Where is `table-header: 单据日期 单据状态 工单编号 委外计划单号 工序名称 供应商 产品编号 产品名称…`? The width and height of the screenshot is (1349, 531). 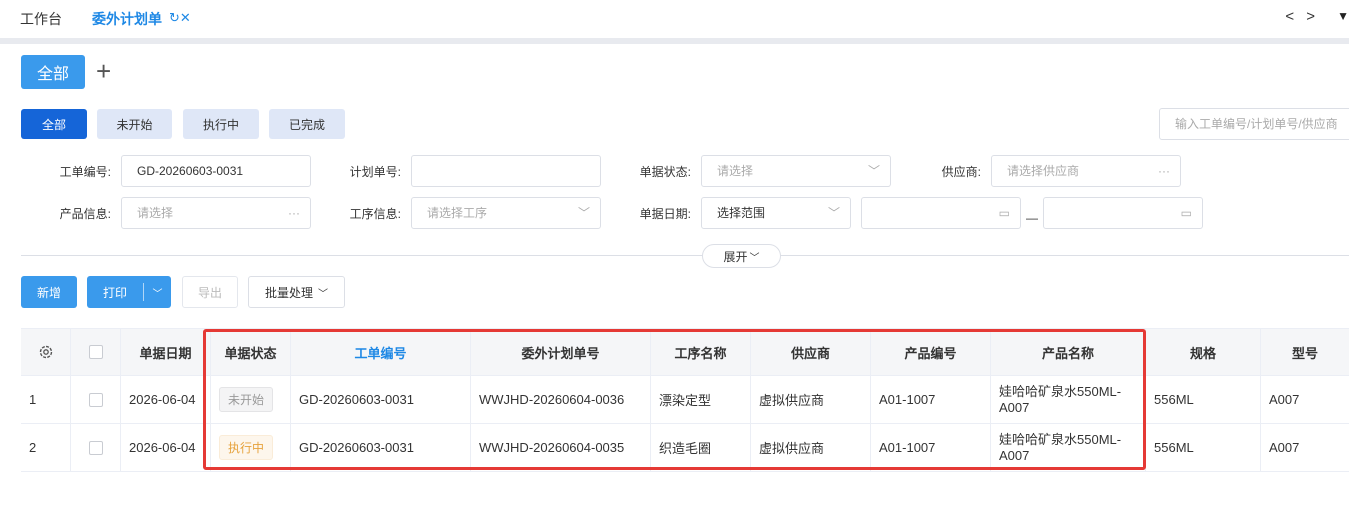 table-header: 单据日期 单据状态 工单编号 委外计划单号 工序名称 供应商 产品编号 产品名称… is located at coordinates (685, 352).